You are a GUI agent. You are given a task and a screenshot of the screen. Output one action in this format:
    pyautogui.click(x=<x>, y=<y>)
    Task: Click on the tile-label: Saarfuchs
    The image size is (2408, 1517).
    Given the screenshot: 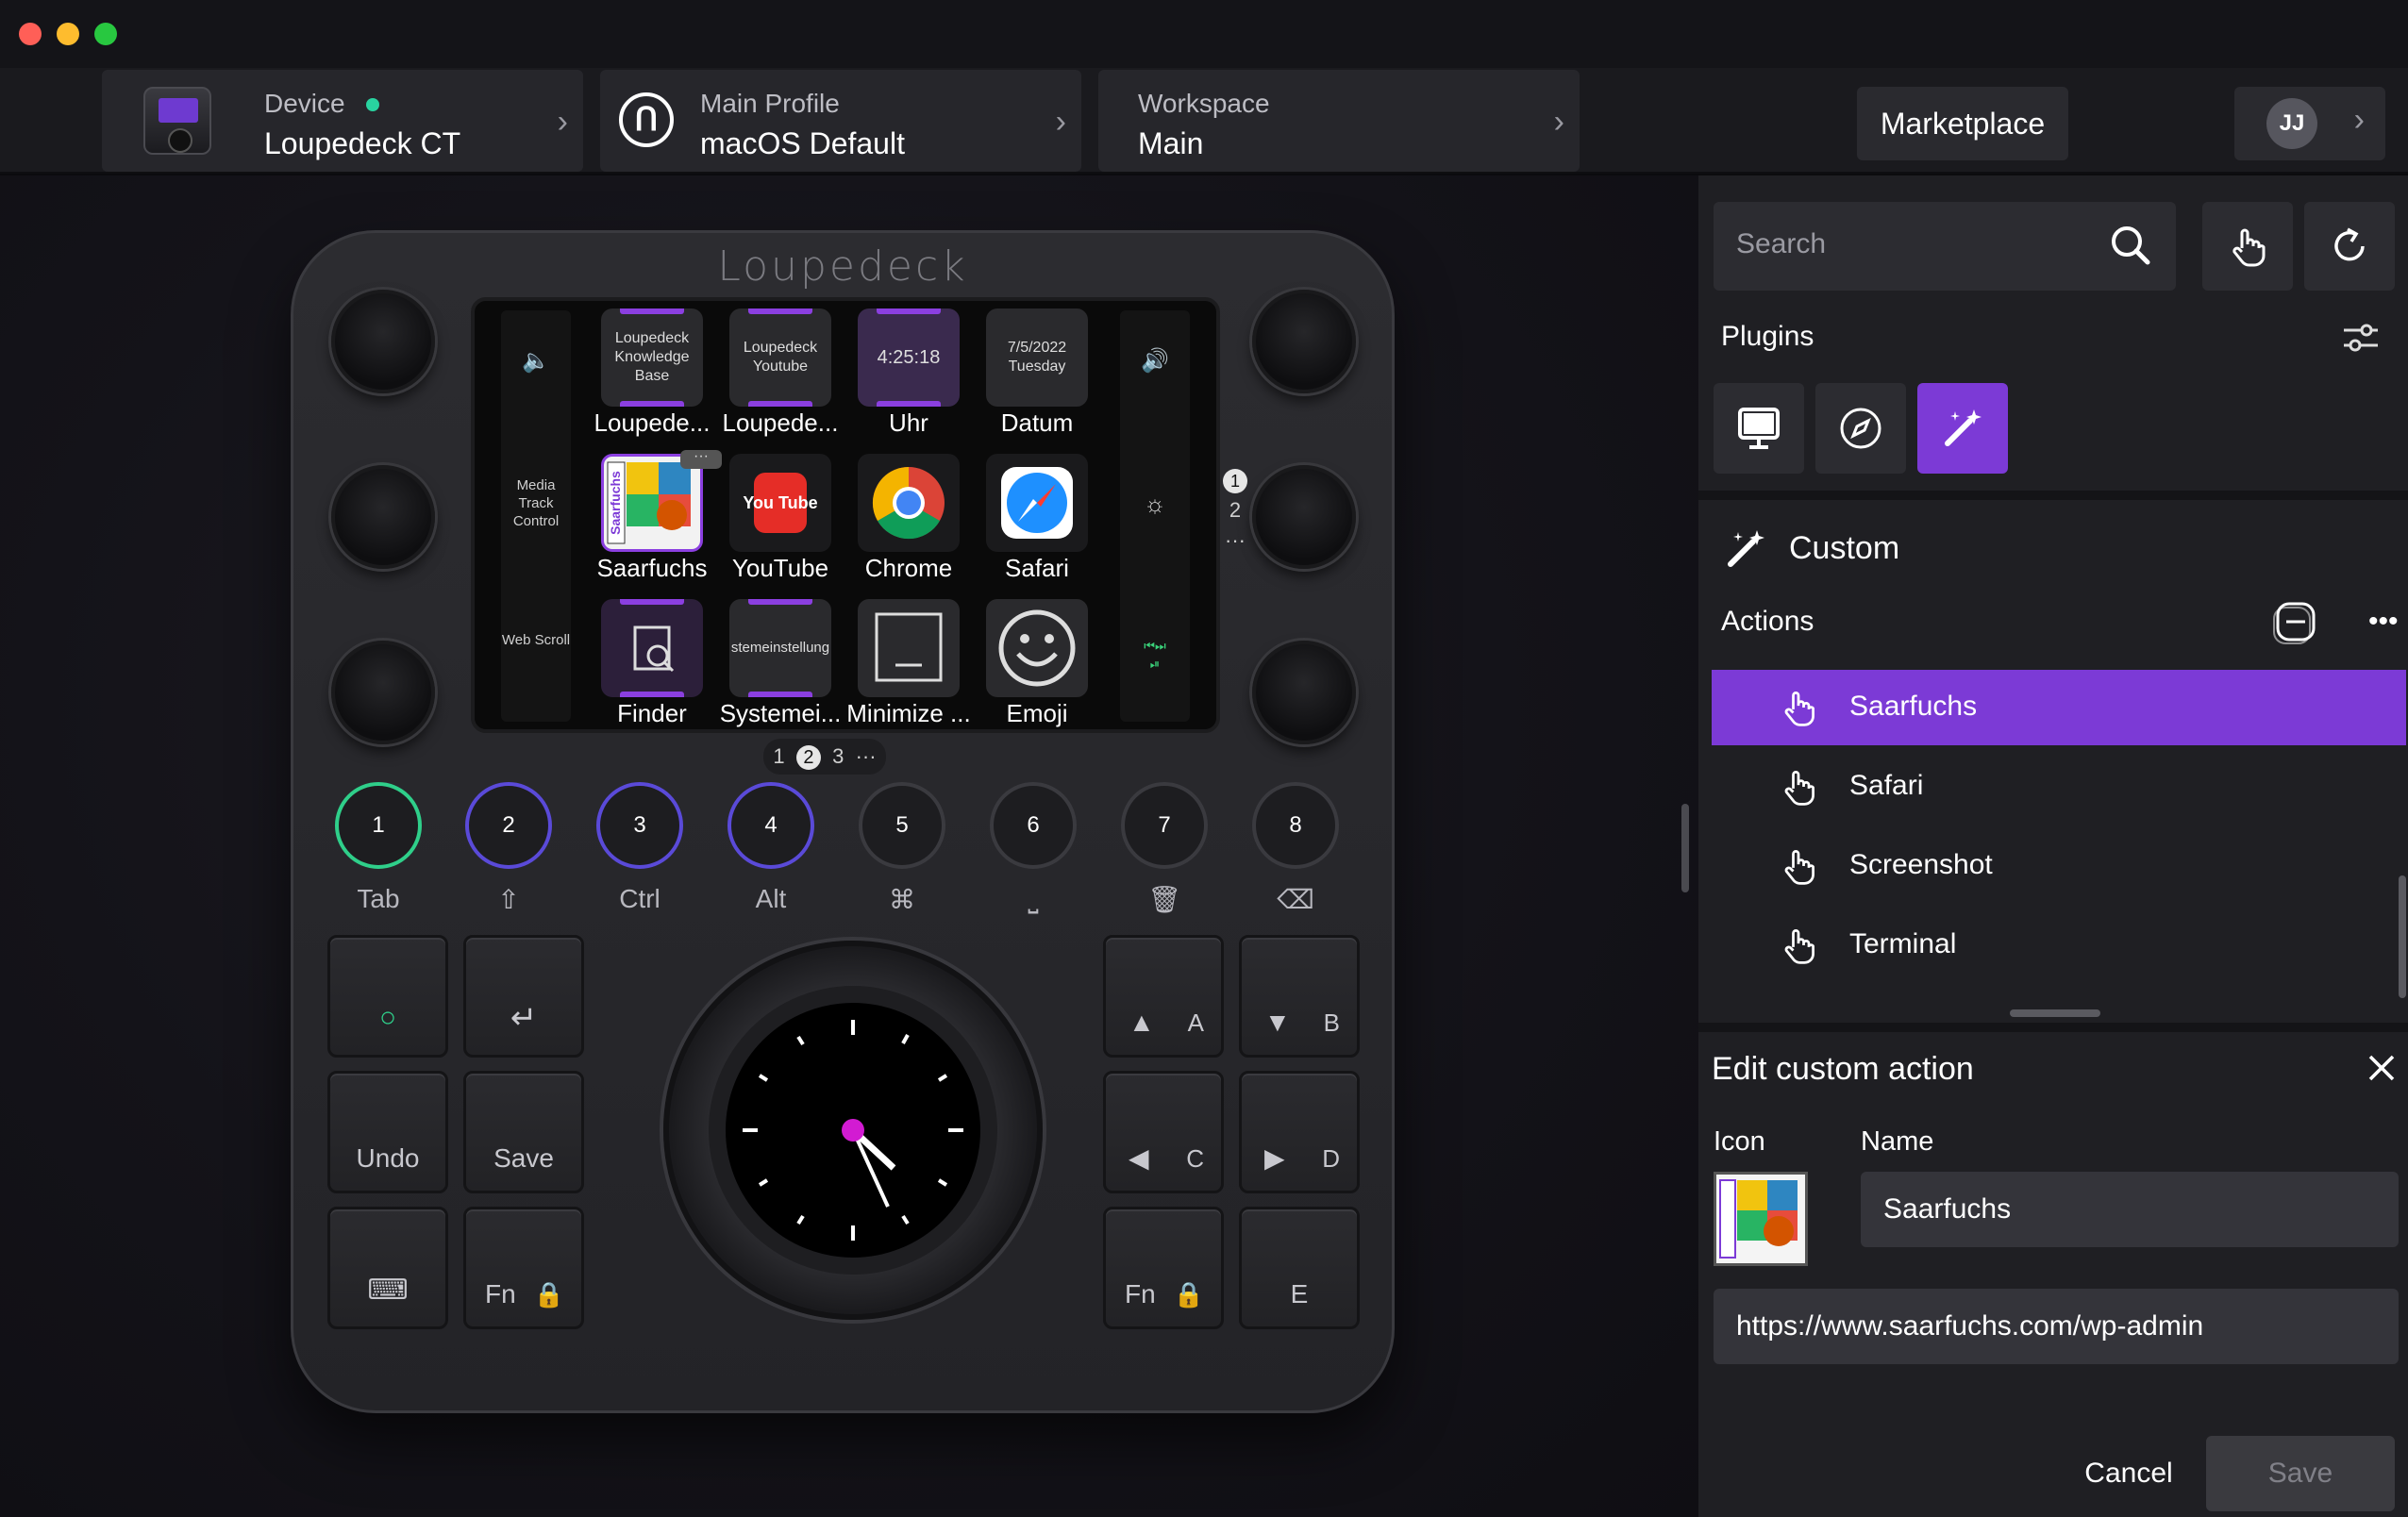 What is the action you would take?
    pyautogui.click(x=652, y=568)
    